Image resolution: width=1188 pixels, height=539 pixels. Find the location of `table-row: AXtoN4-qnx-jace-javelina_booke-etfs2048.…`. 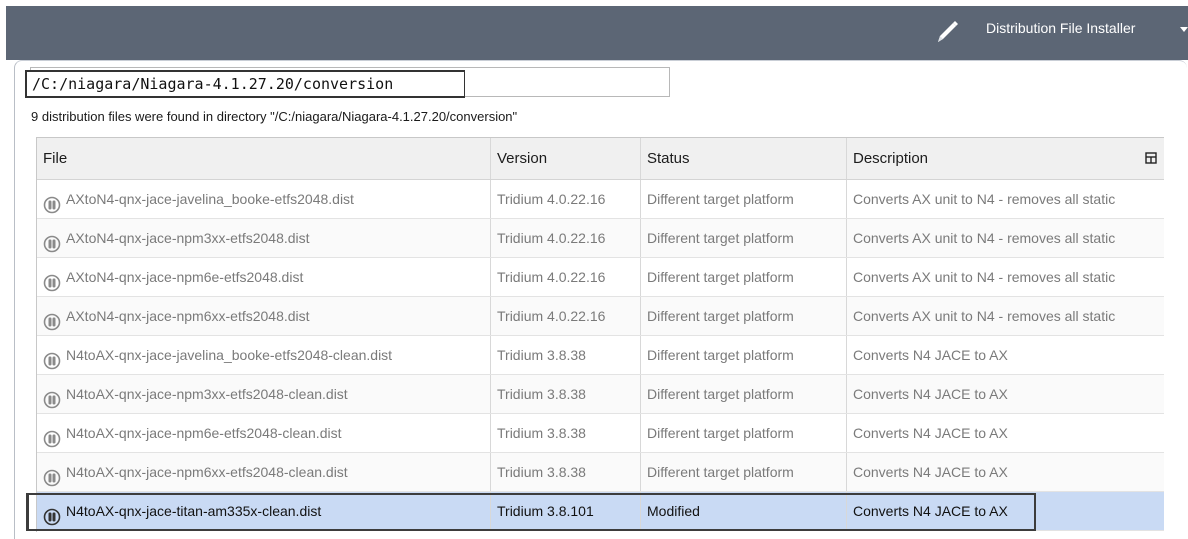

table-row: AXtoN4-qnx-jace-javelina_booke-etfs2048.… is located at coordinates (600, 199).